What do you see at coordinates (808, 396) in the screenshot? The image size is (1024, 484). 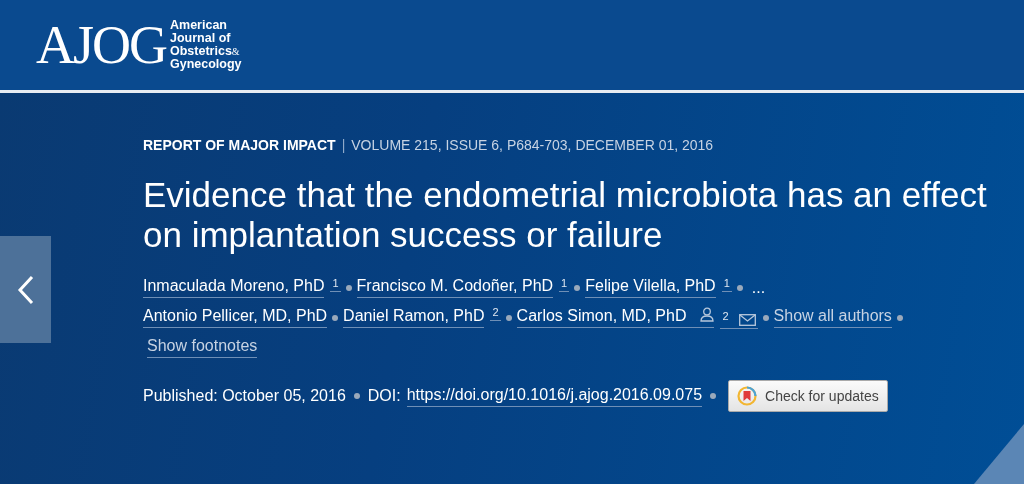 I see `check-for-updates-button: Check for updates` at bounding box center [808, 396].